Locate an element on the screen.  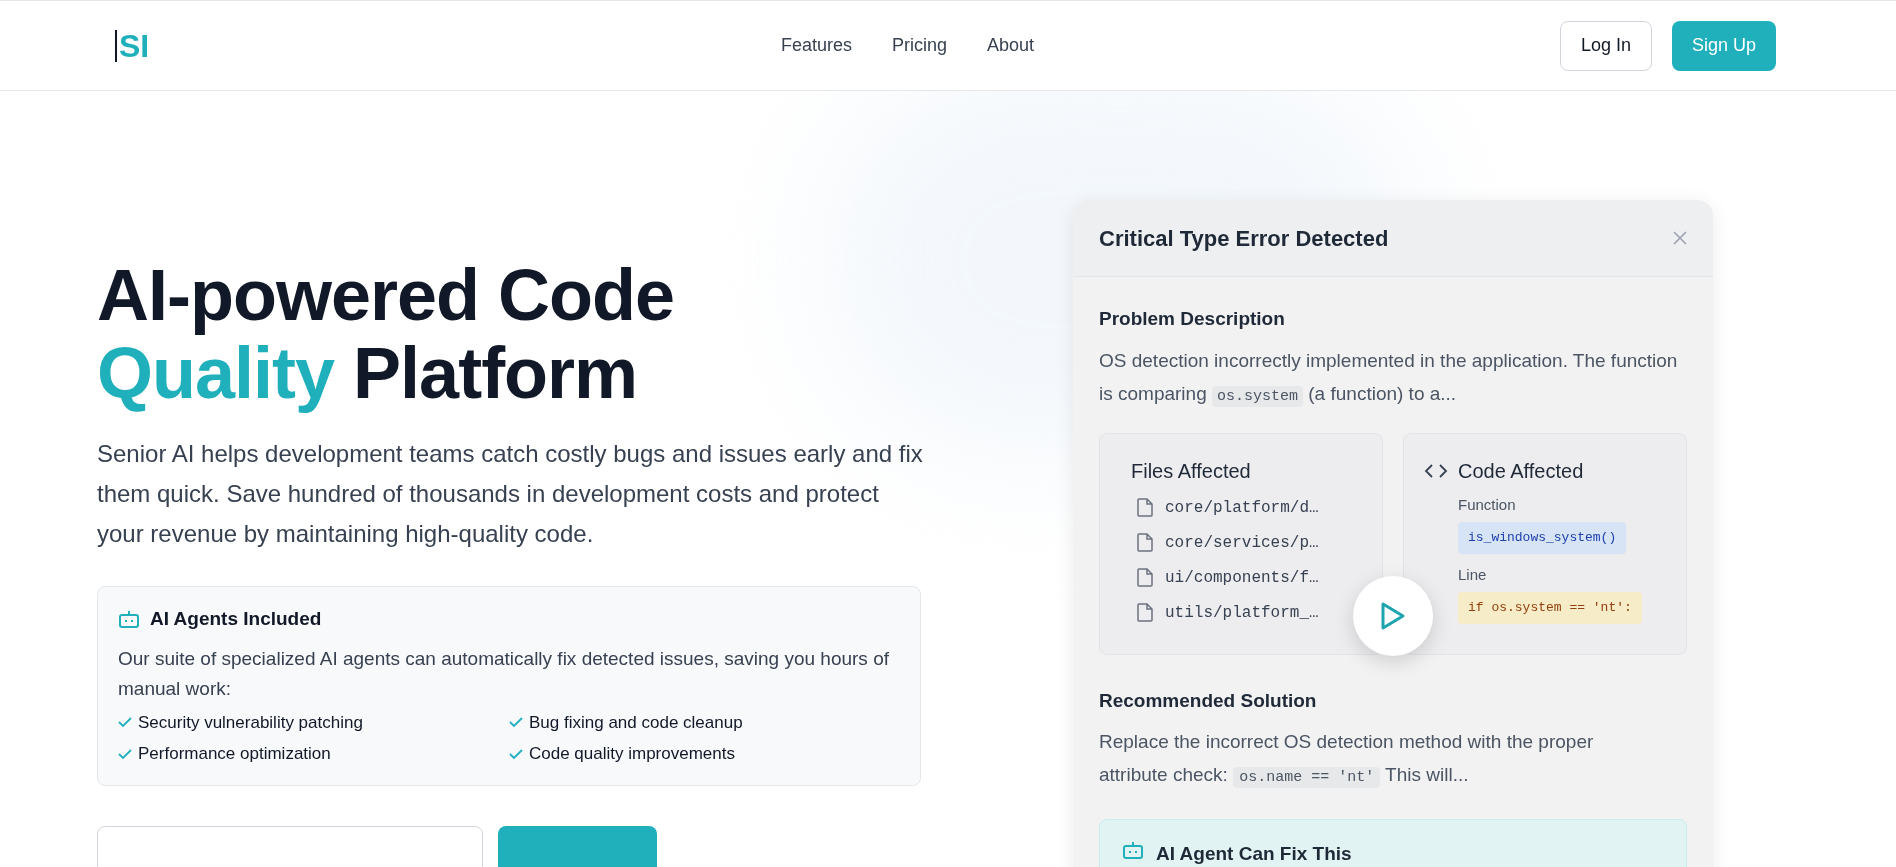
line-label: Line is located at coordinates (1472, 574).